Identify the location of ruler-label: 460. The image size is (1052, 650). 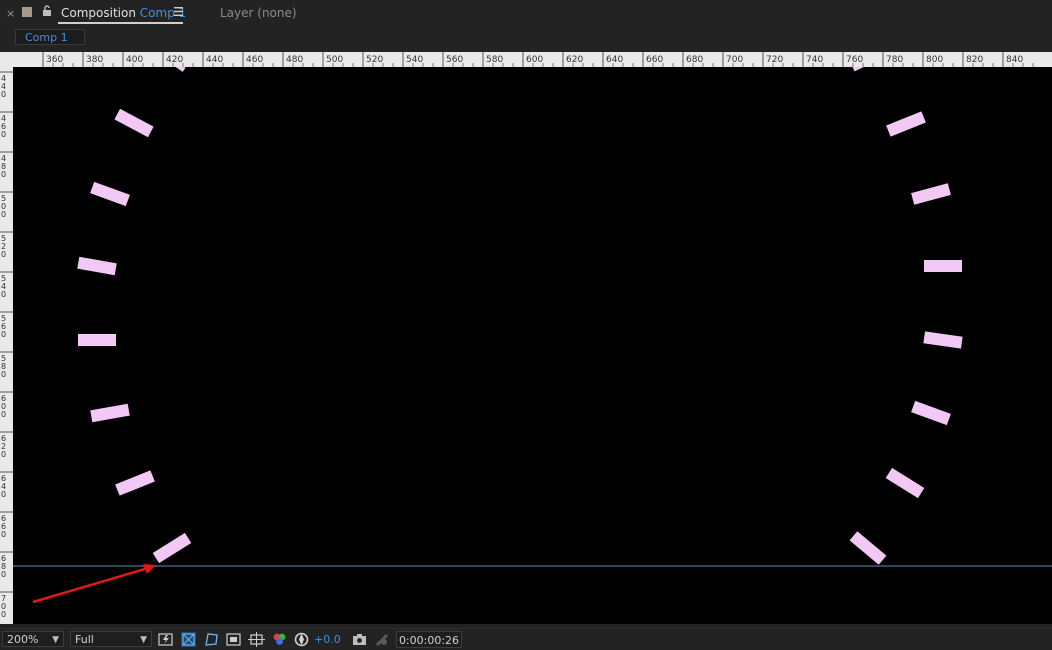
(254, 60).